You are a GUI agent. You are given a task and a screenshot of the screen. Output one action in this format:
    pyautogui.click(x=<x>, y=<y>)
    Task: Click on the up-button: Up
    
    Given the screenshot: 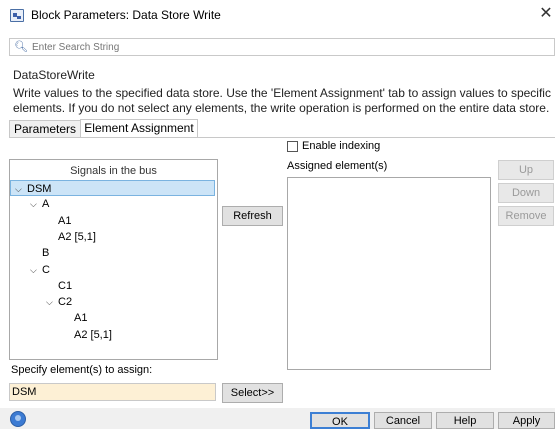 What is the action you would take?
    pyautogui.click(x=526, y=170)
    